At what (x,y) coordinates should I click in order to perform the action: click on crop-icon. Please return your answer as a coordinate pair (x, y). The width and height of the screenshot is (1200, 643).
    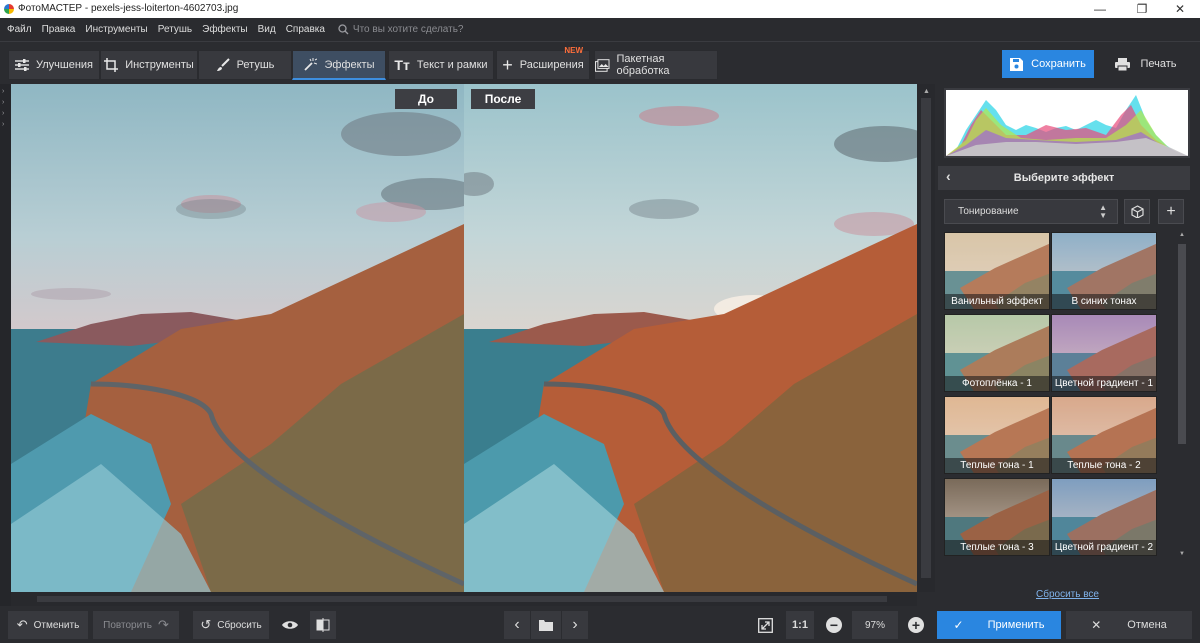
    Looking at the image, I should click on (111, 65).